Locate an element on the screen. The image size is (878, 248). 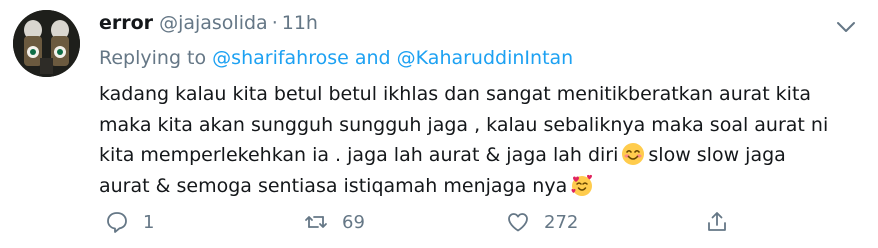
more-options-chevron-icon is located at coordinates (846, 27).